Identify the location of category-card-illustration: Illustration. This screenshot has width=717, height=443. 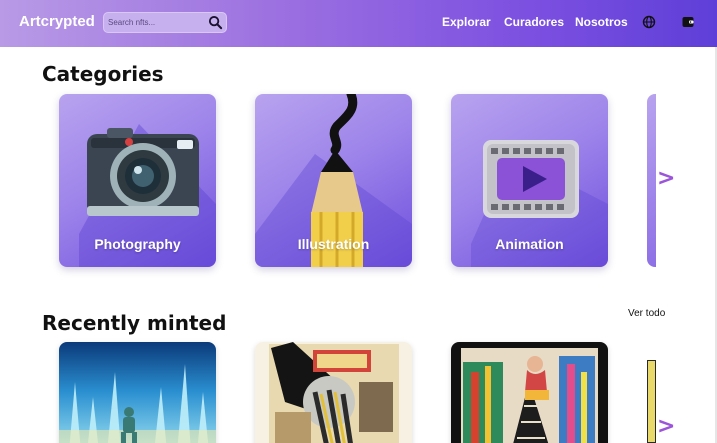
(333, 180).